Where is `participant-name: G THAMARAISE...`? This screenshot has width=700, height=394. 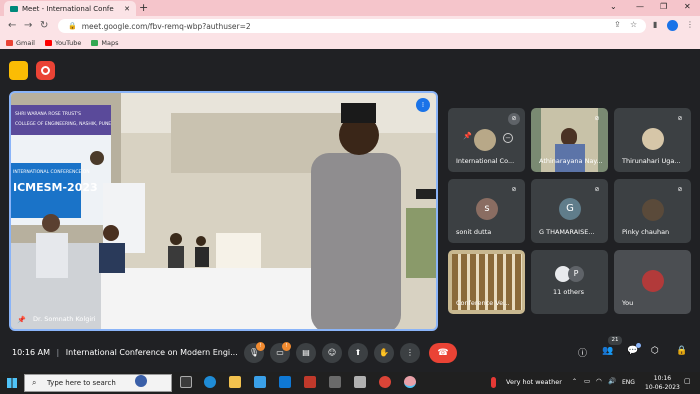 participant-name: G THAMARAISE... is located at coordinates (567, 232).